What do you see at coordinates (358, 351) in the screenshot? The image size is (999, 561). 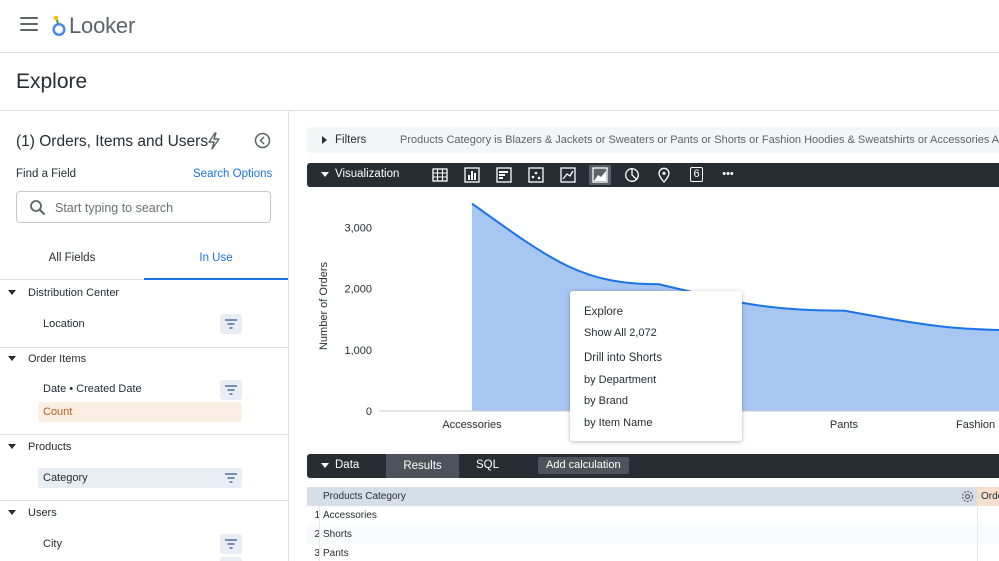 I see `y-tick-label: 1,000` at bounding box center [358, 351].